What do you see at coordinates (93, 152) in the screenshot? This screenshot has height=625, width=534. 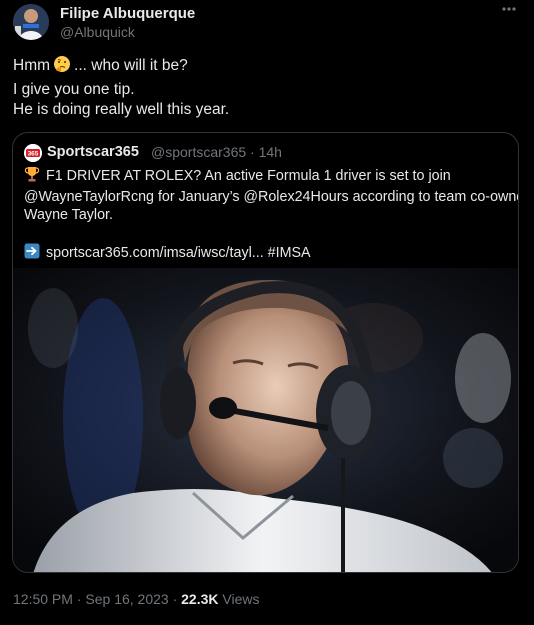 I see `quoted-author-name: Sportscar365` at bounding box center [93, 152].